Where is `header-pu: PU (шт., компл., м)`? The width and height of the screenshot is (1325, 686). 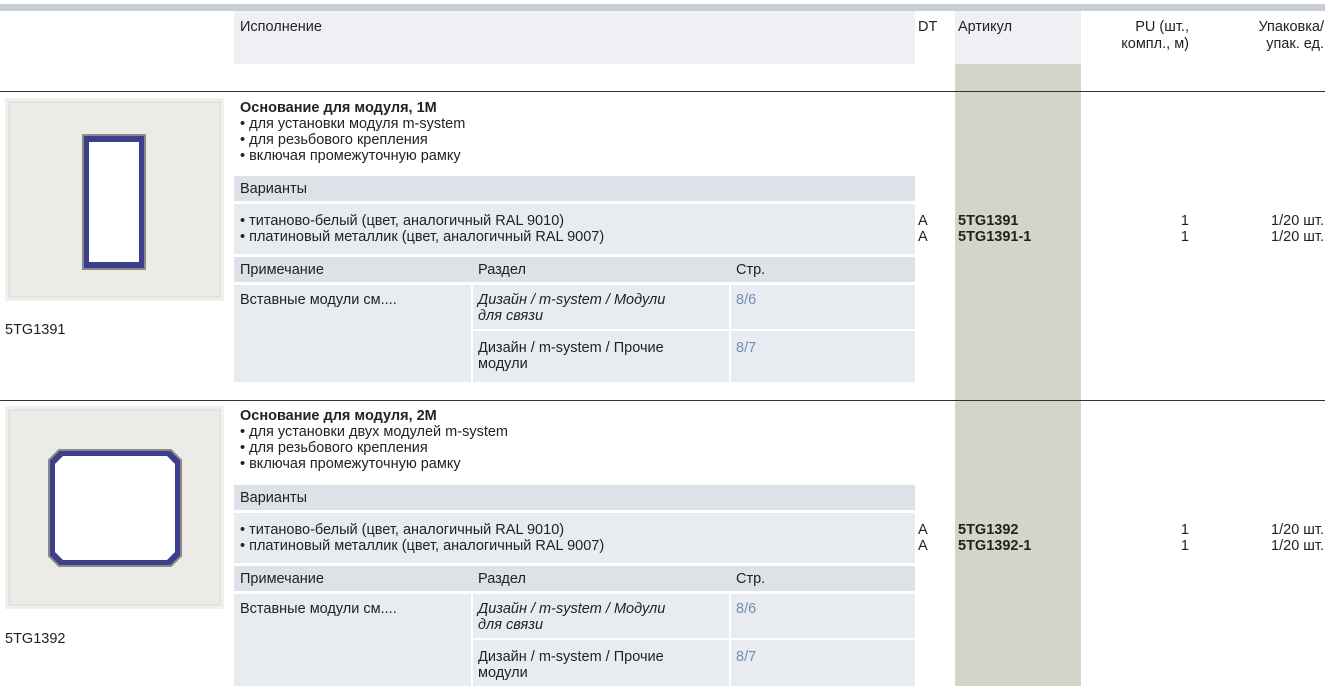 header-pu: PU (шт., компл., м) is located at coordinates (1137, 36).